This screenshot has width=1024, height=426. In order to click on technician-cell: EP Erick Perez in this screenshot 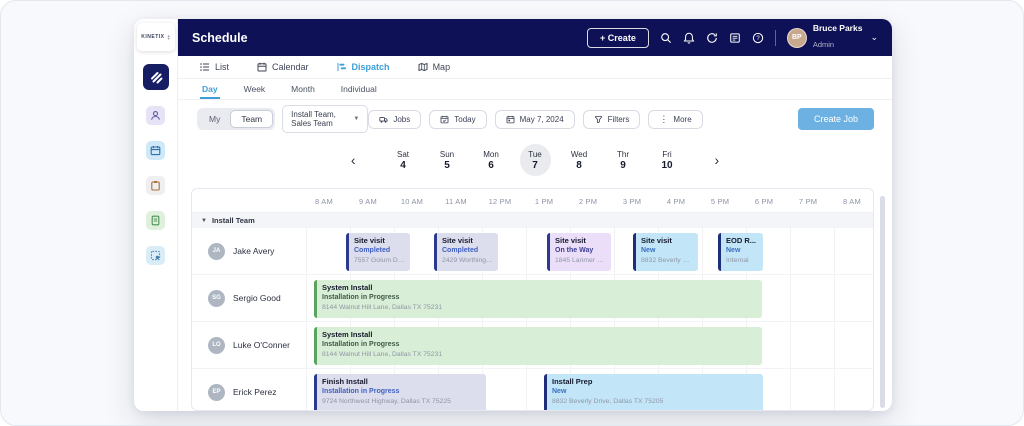, I will do `click(249, 392)`.